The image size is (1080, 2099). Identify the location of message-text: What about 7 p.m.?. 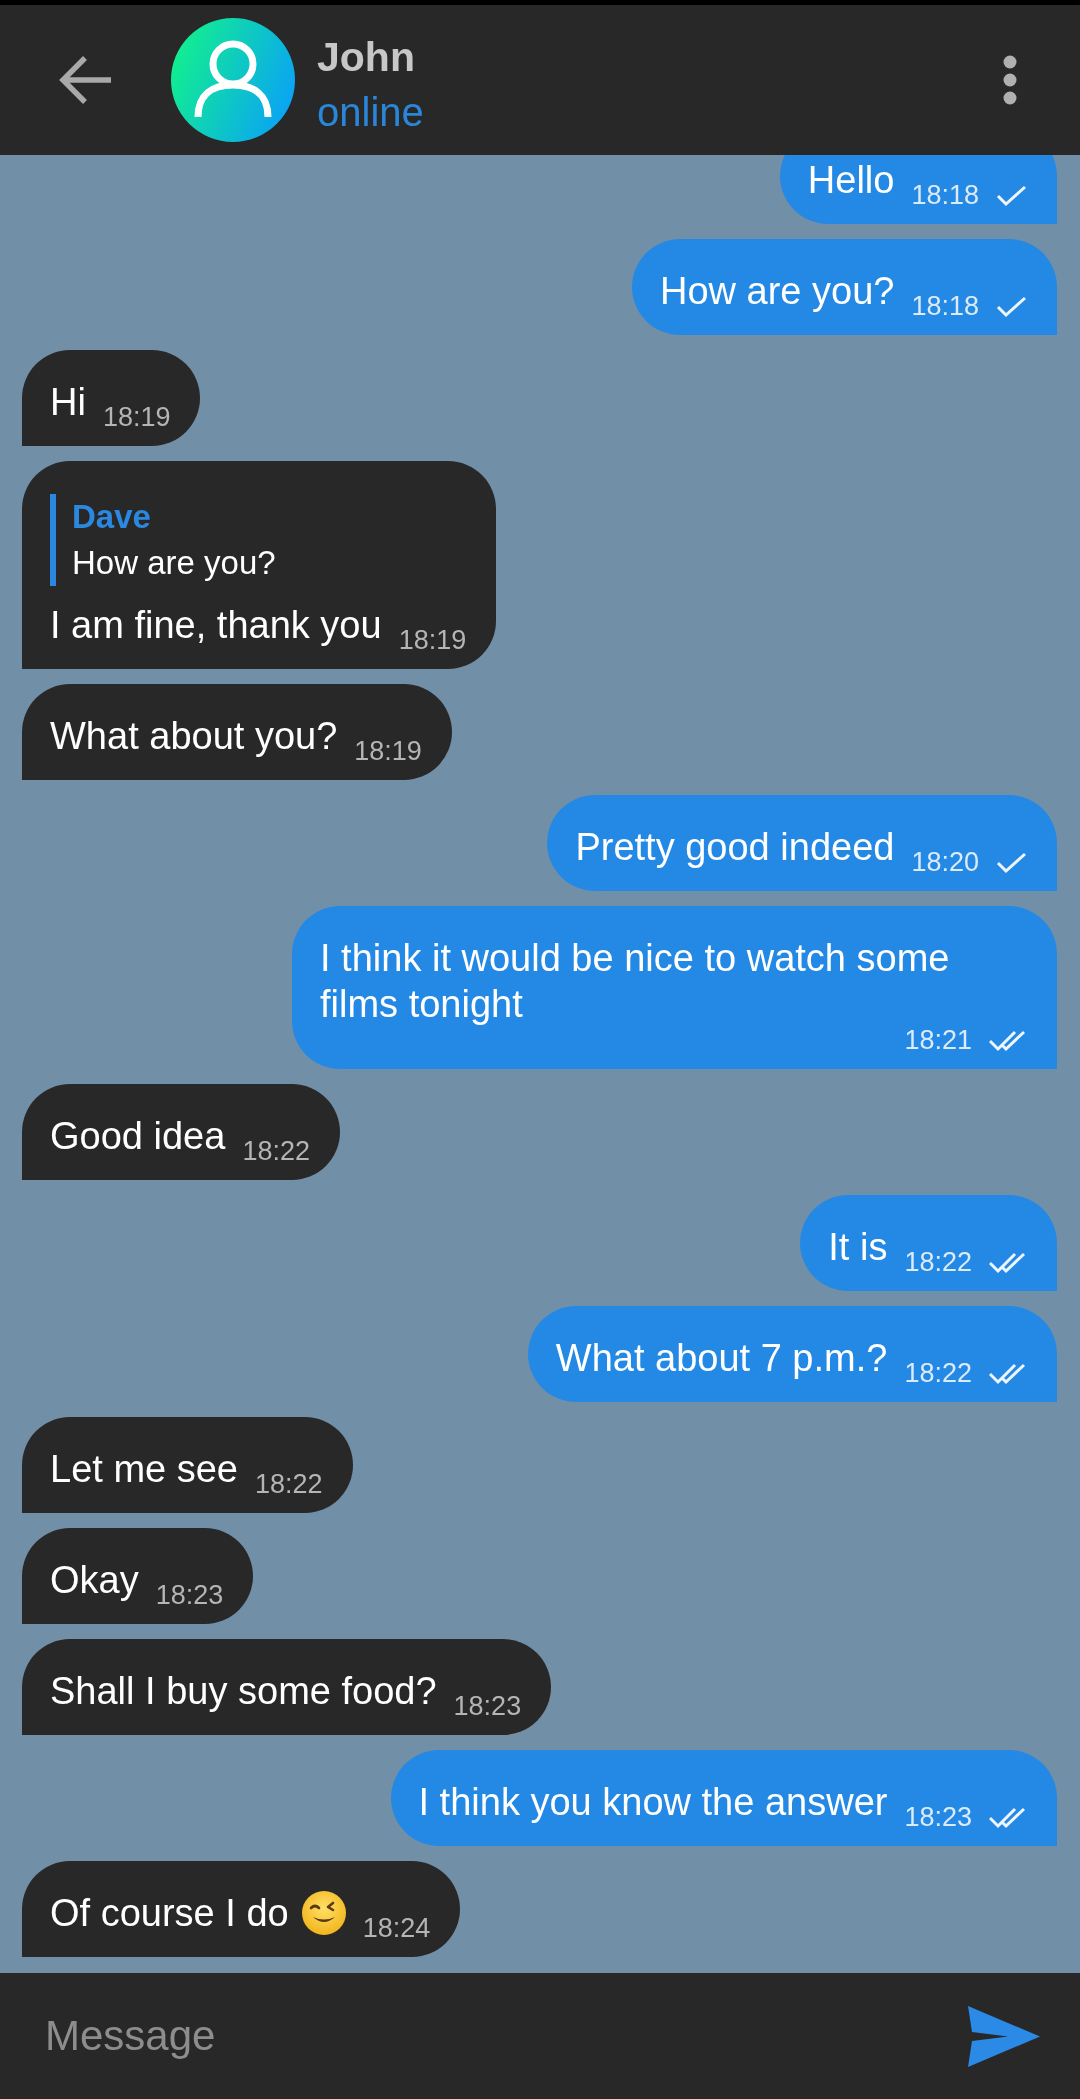
(721, 1358).